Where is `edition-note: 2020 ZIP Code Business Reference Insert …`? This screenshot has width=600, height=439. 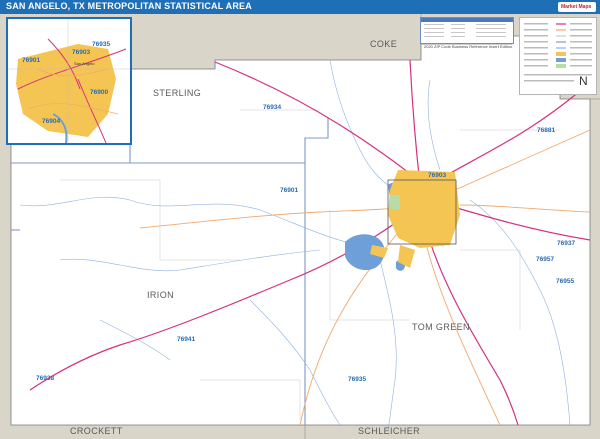
edition-note: 2020 ZIP Code Business Reference Insert … is located at coordinates (468, 46).